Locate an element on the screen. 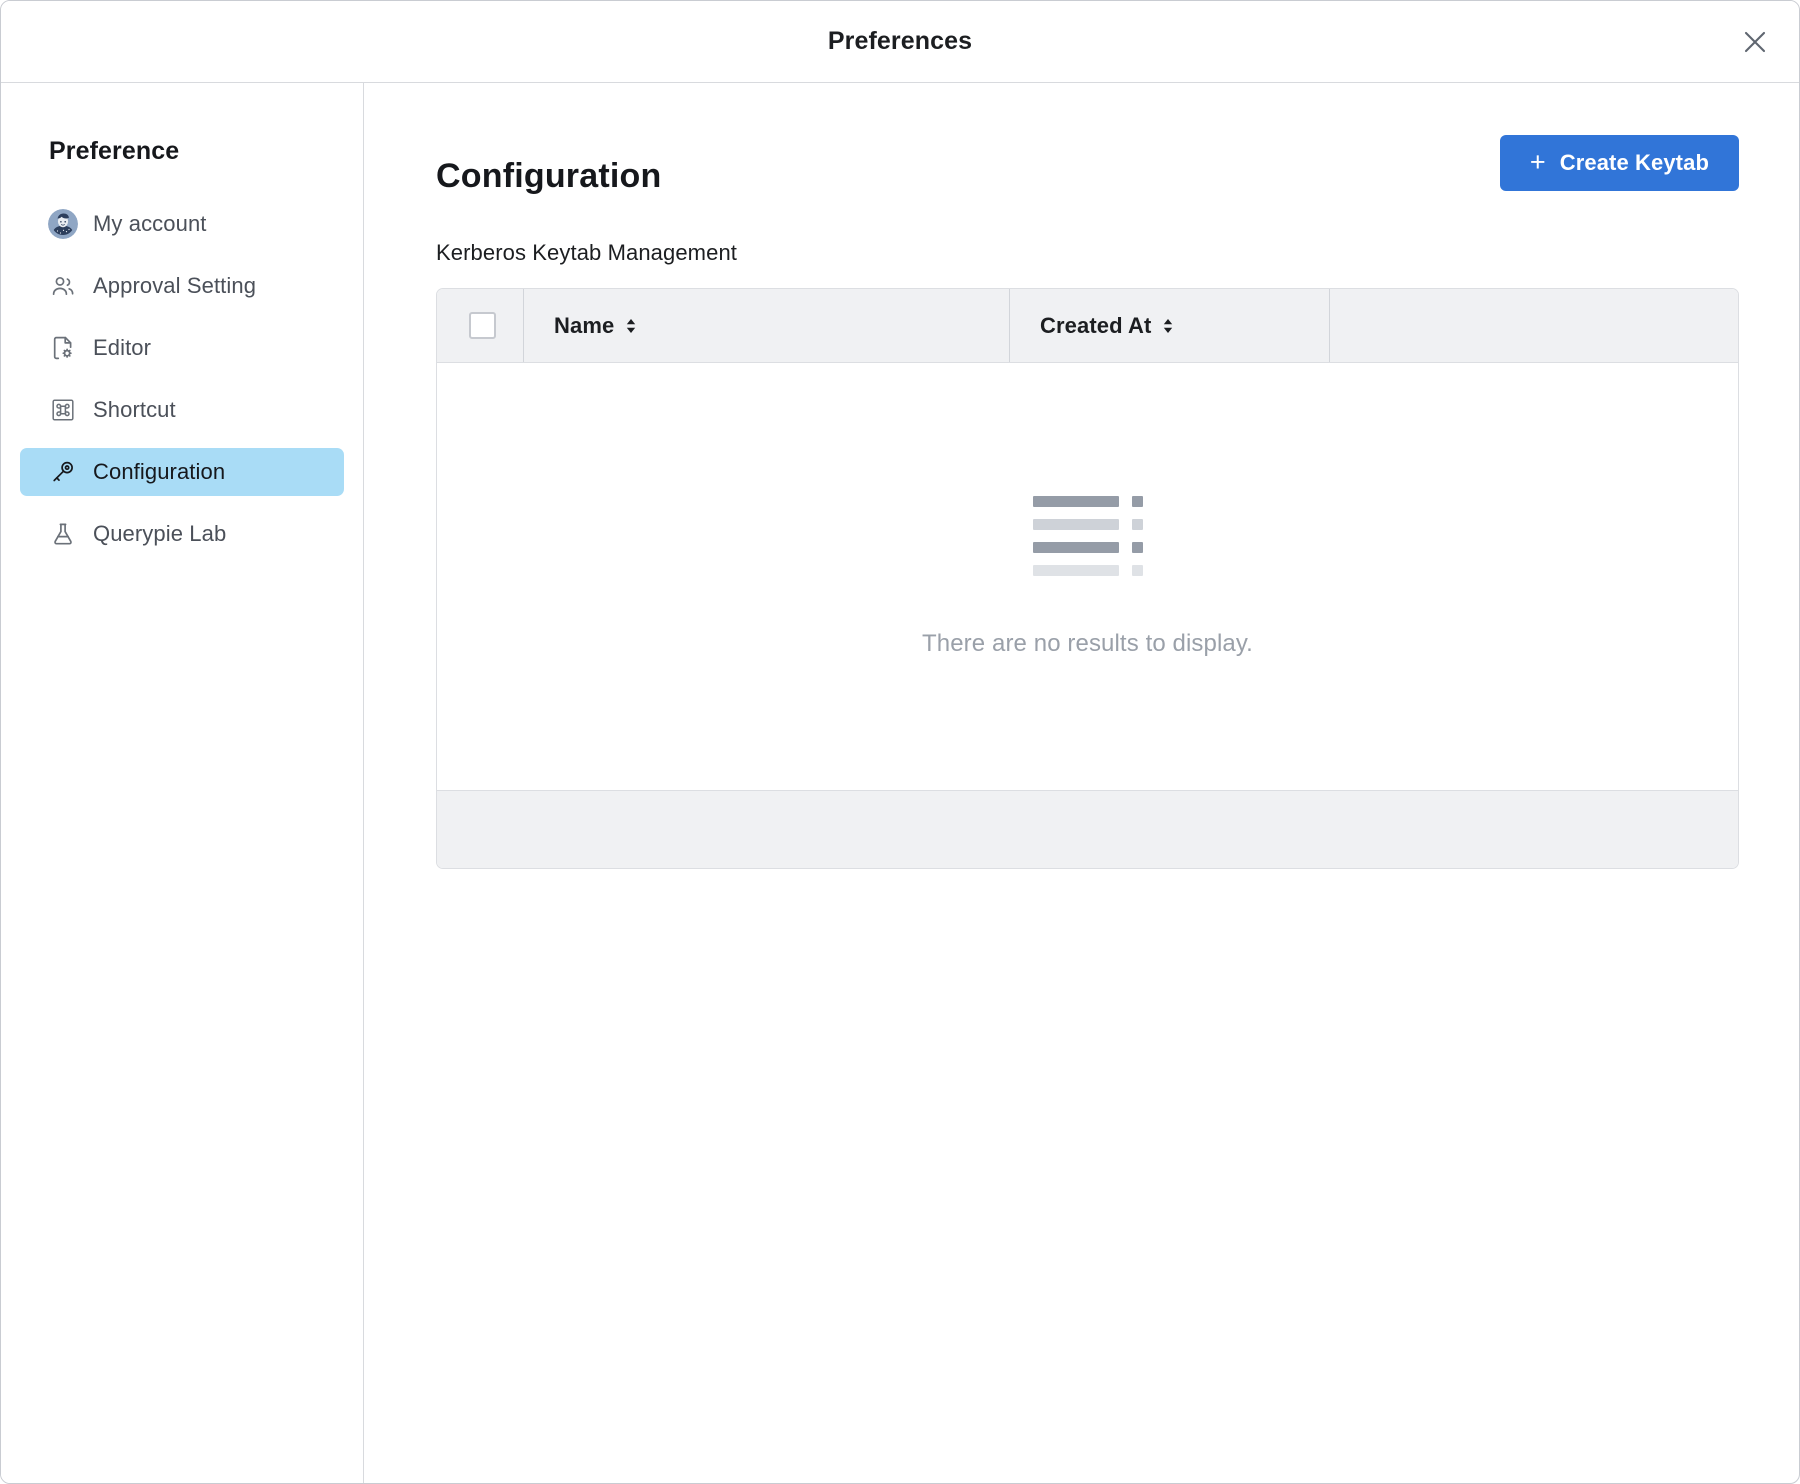  sidebar-item-shortcut: Shortcut is located at coordinates (182, 410).